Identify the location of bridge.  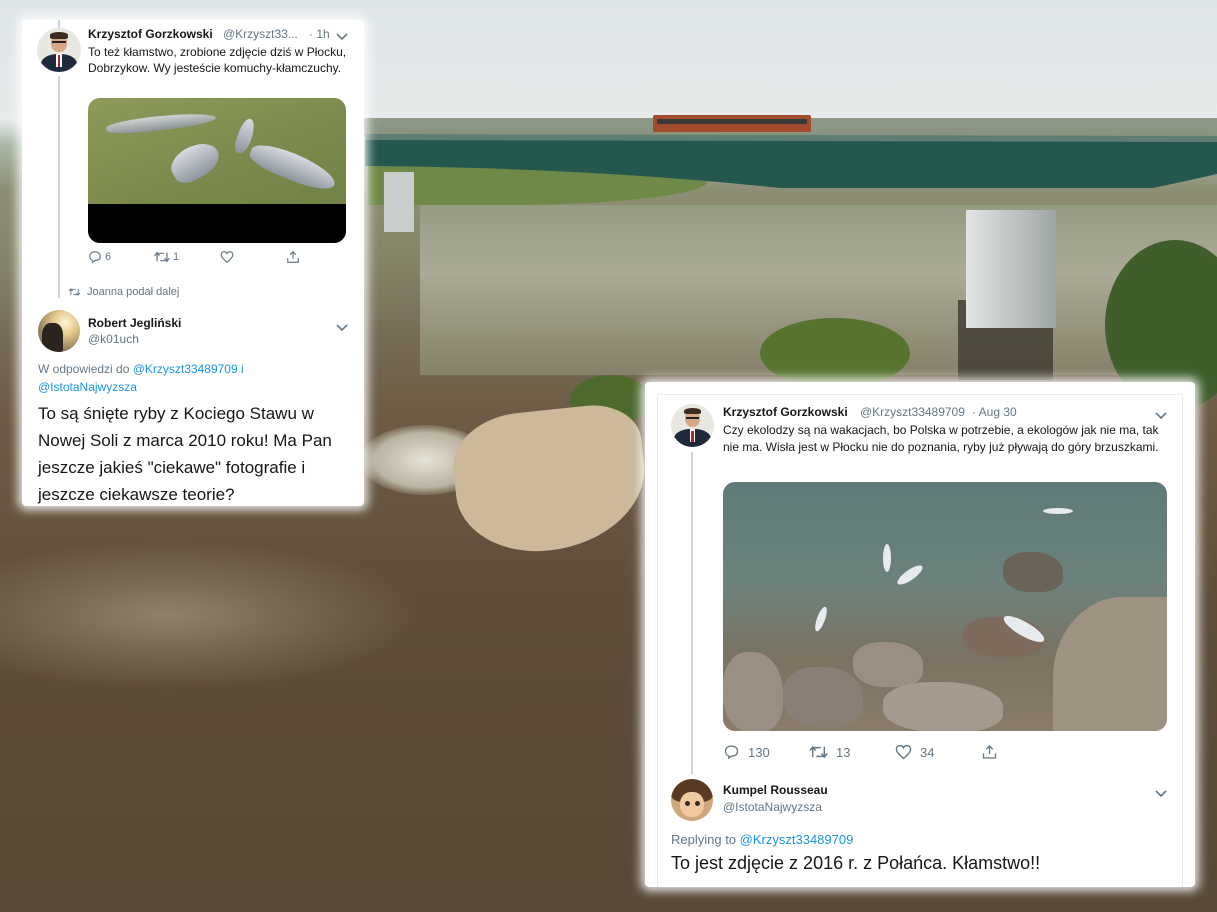
(791, 161).